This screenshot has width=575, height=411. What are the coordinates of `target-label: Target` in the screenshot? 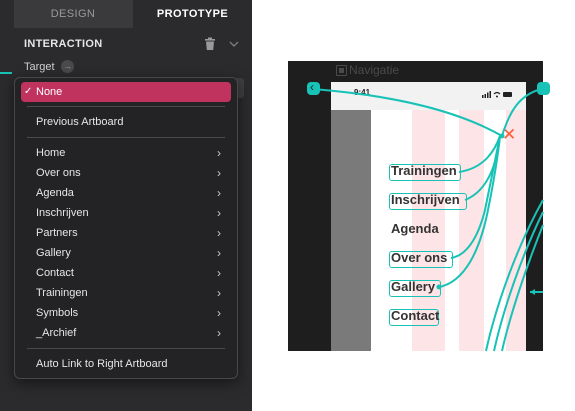 It's located at (39, 67).